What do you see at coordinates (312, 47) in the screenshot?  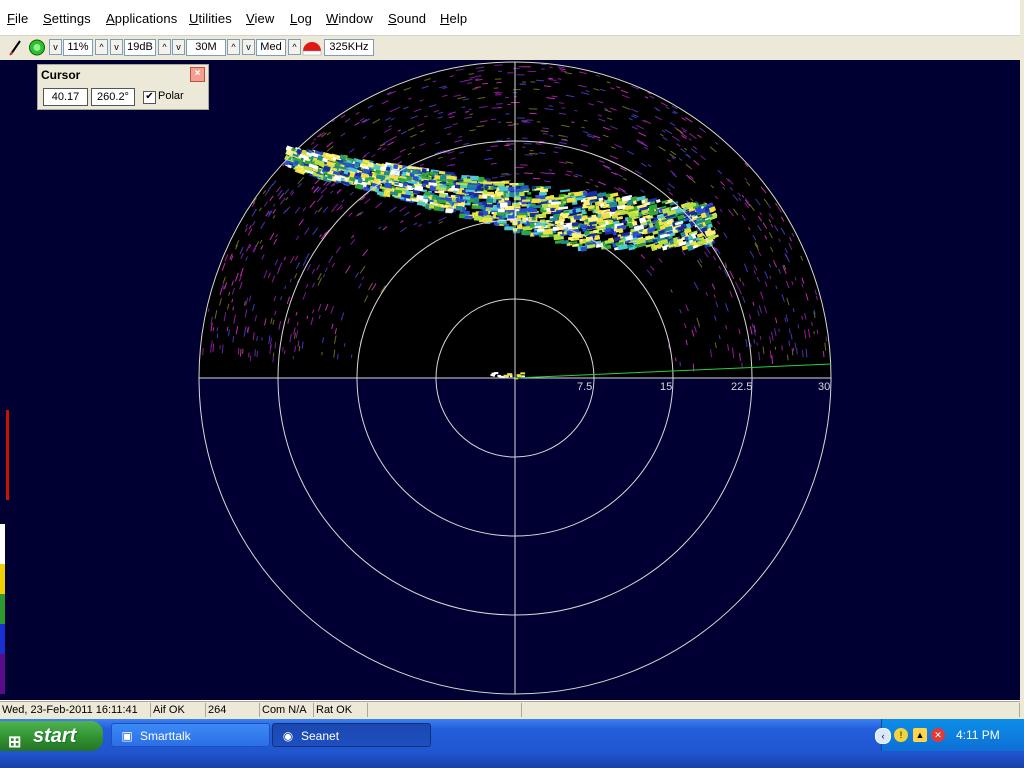 I see `scan-sector-icon` at bounding box center [312, 47].